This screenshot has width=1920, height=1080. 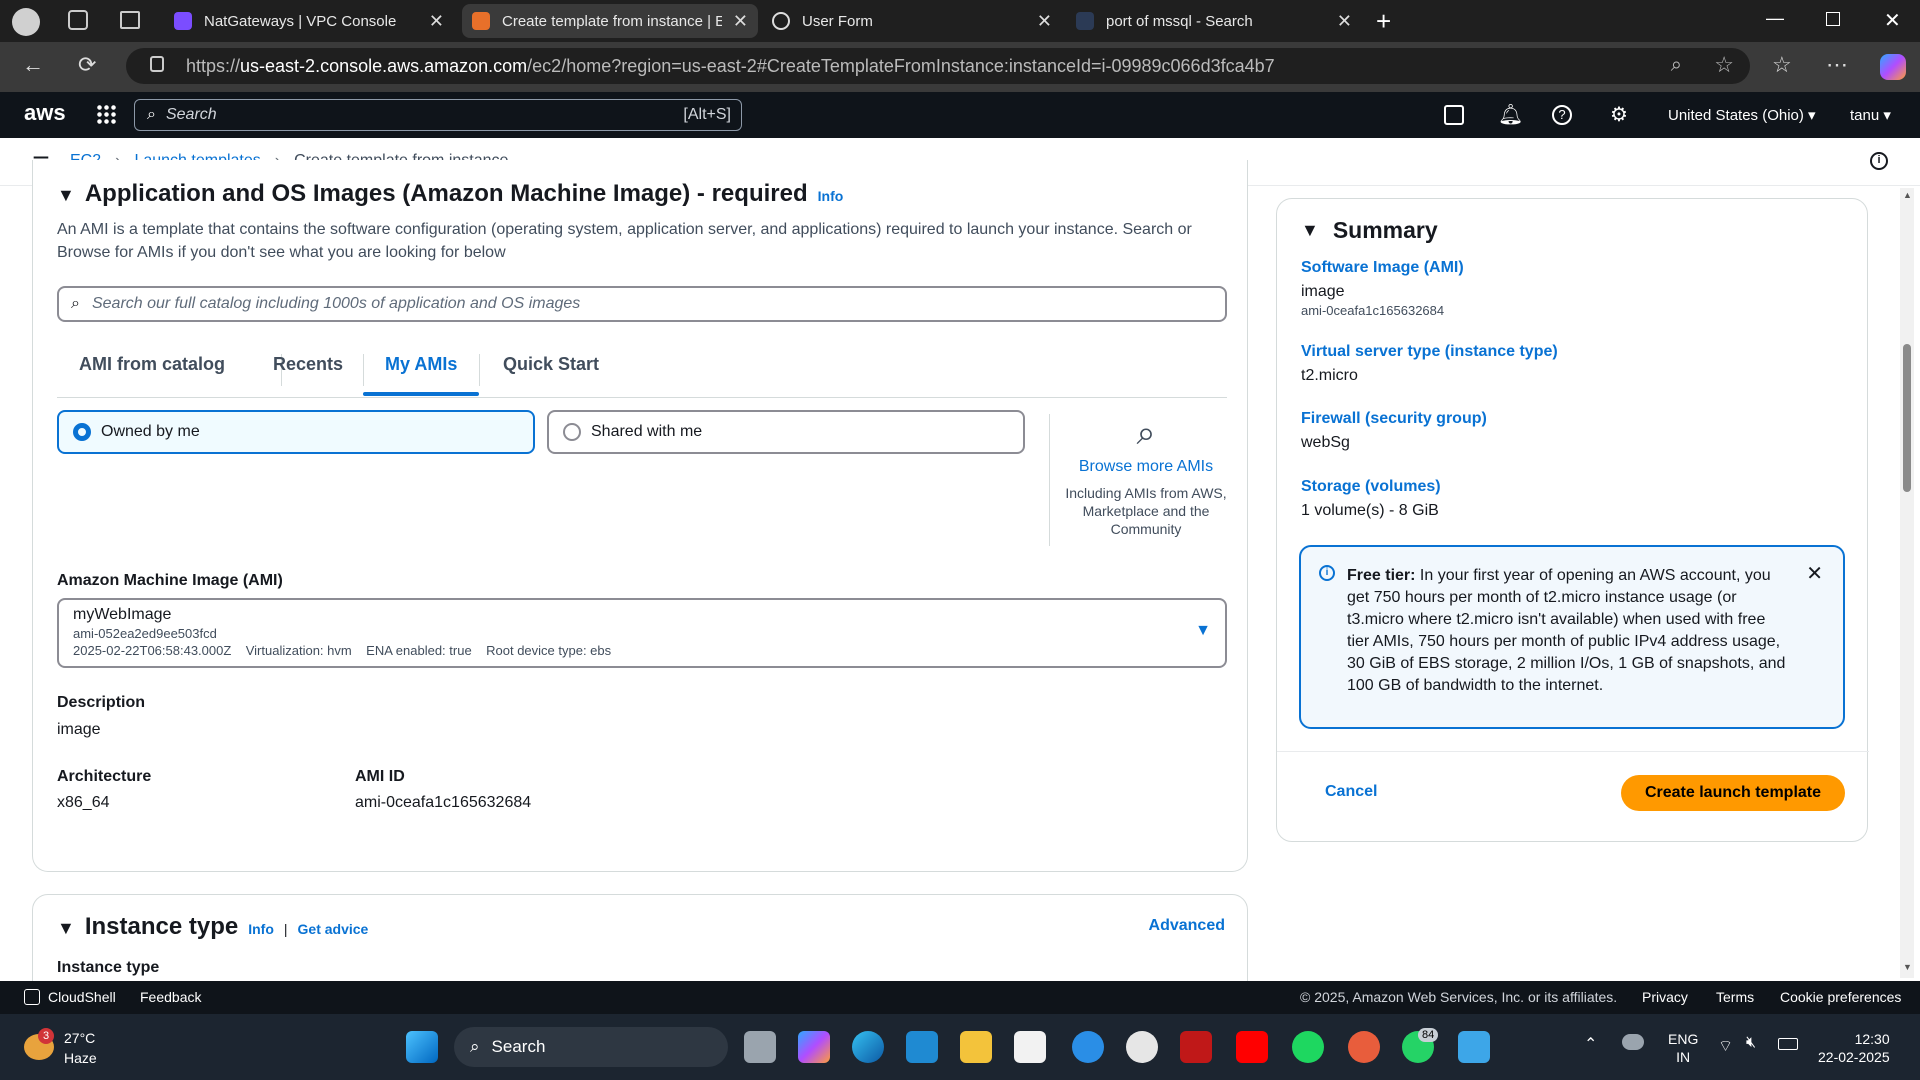 I want to click on edge-browser-icon, so click(x=868, y=1047).